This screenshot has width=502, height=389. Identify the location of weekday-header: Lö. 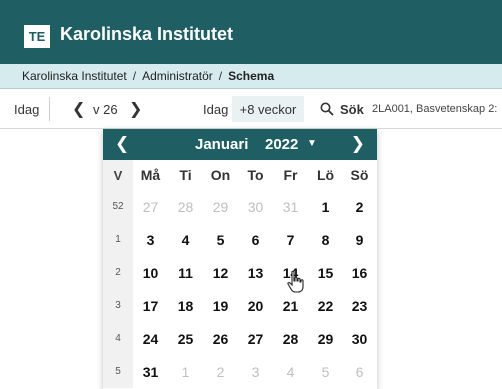
(325, 175).